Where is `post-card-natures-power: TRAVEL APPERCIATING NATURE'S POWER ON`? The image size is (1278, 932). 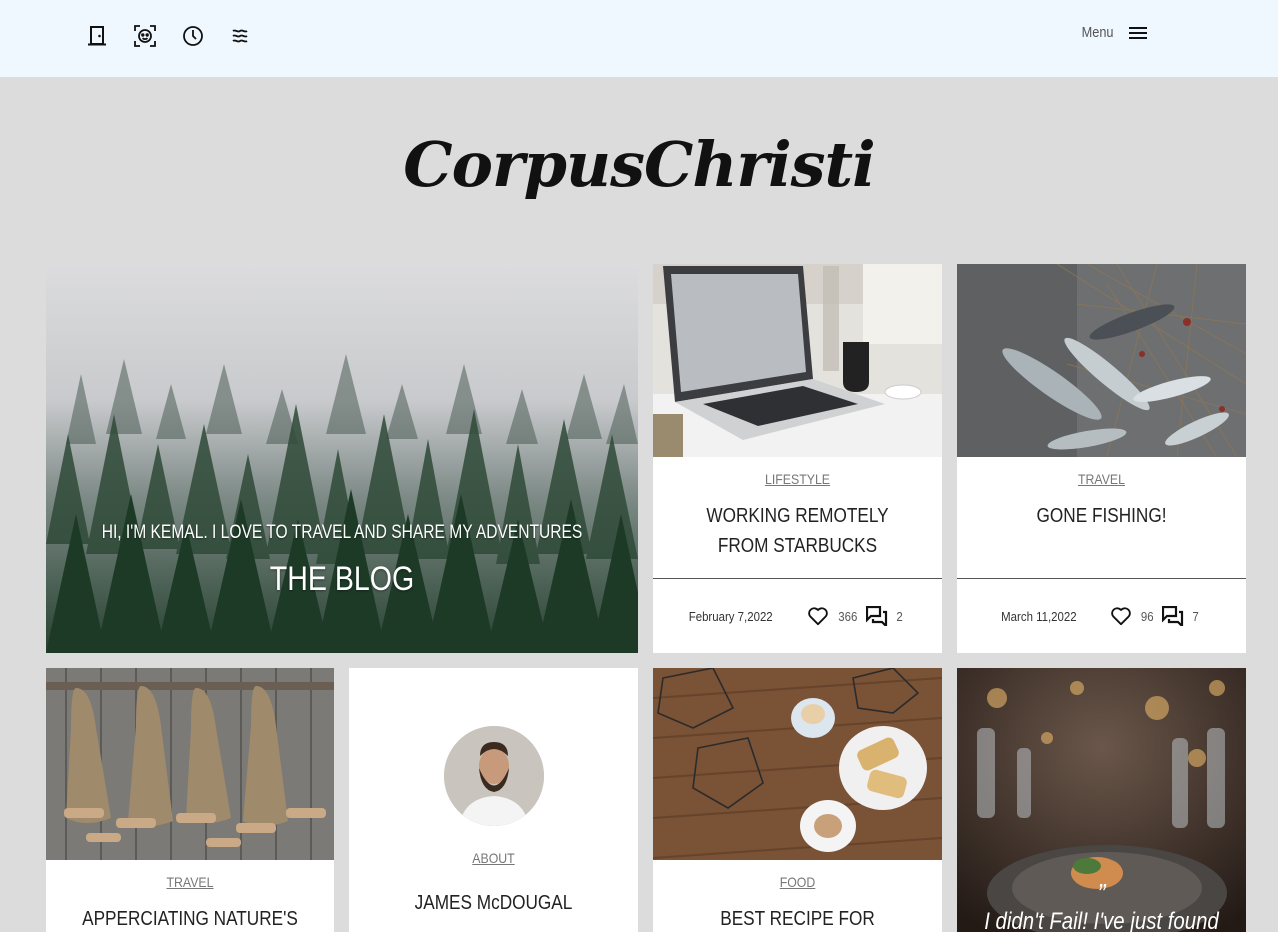
post-card-natures-power: TRAVEL APPERCIATING NATURE'S POWER ON is located at coordinates (190, 800).